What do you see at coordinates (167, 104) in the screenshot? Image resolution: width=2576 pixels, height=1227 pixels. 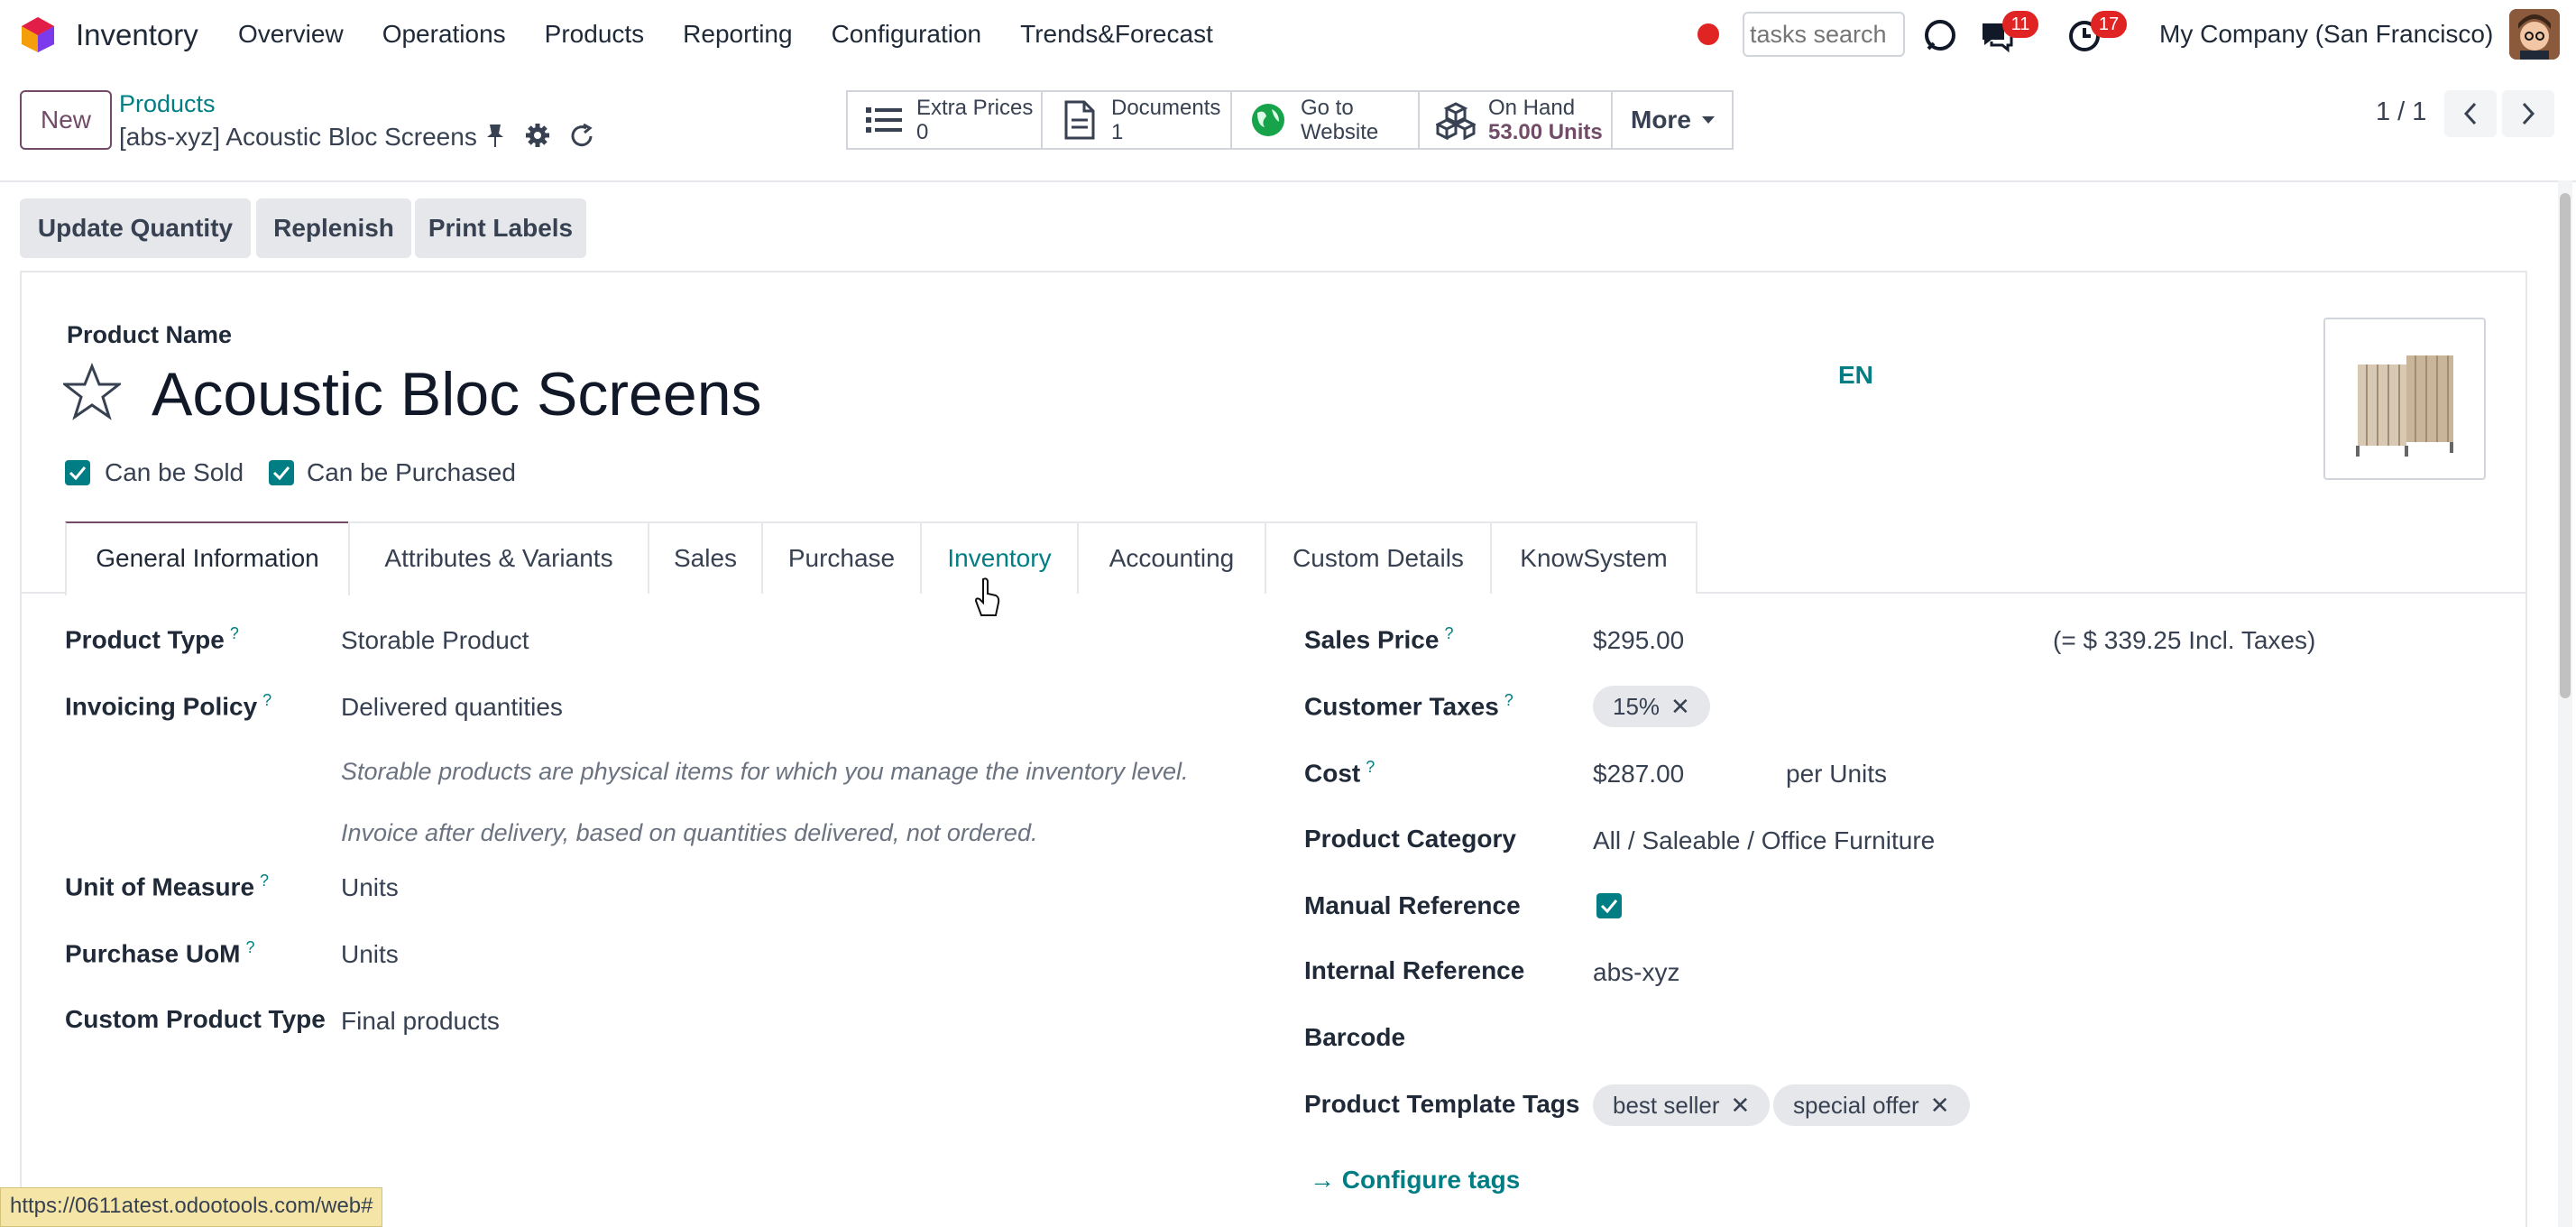 I see `breadcrumb-products: Products` at bounding box center [167, 104].